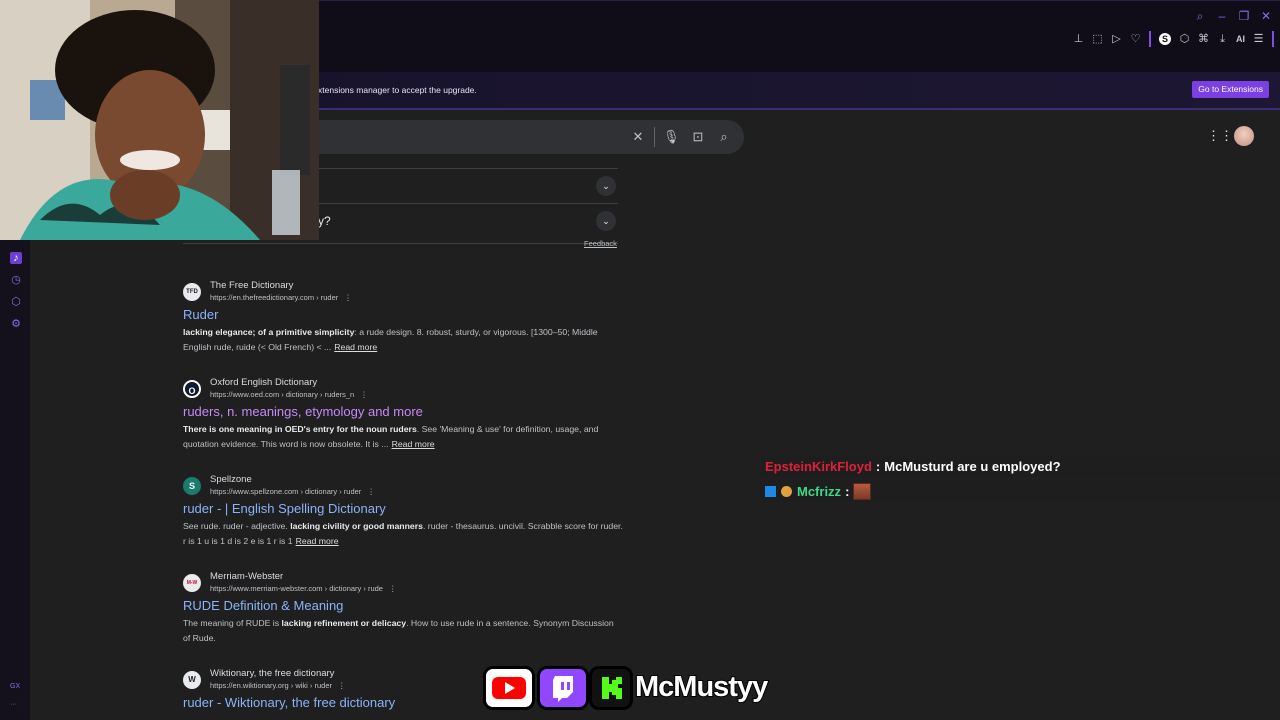 This screenshot has width=1280, height=720. What do you see at coordinates (818, 466) in the screenshot?
I see `chat-username: EpsteinKirkFloyd` at bounding box center [818, 466].